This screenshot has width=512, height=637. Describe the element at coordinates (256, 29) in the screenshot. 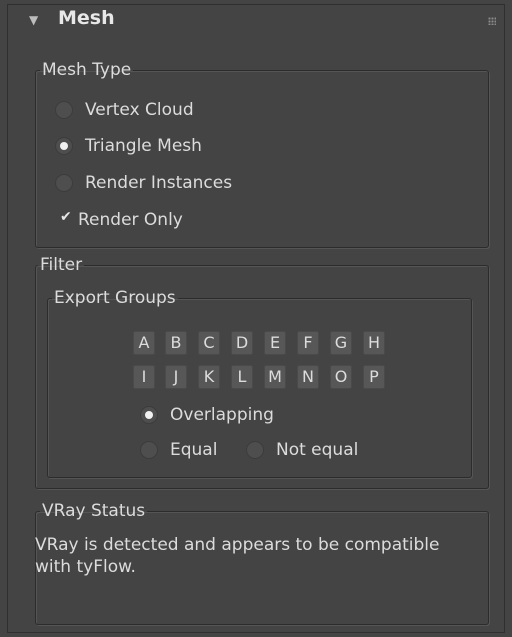

I see `rollout-header-mesh: ▼ Mesh` at that location.